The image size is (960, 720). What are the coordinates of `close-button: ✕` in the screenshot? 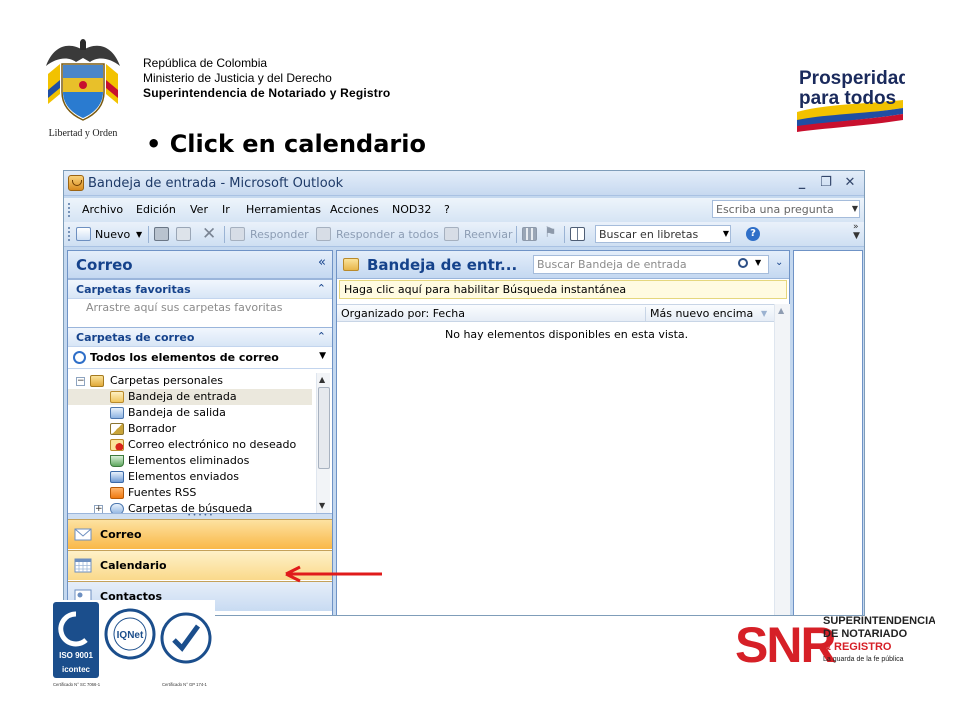 It's located at (850, 183).